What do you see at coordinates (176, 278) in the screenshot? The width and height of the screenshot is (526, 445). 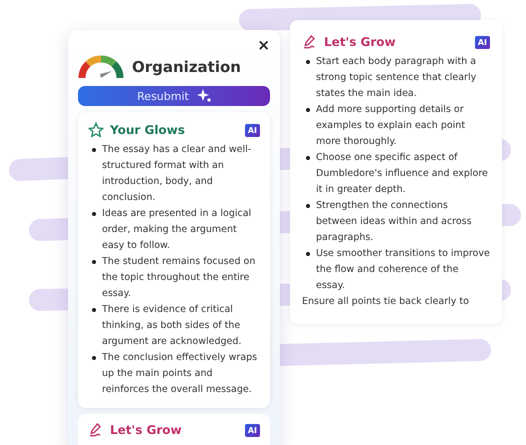 I see `glow-text: The student remains focused on the topic throughout the entire essay.` at bounding box center [176, 278].